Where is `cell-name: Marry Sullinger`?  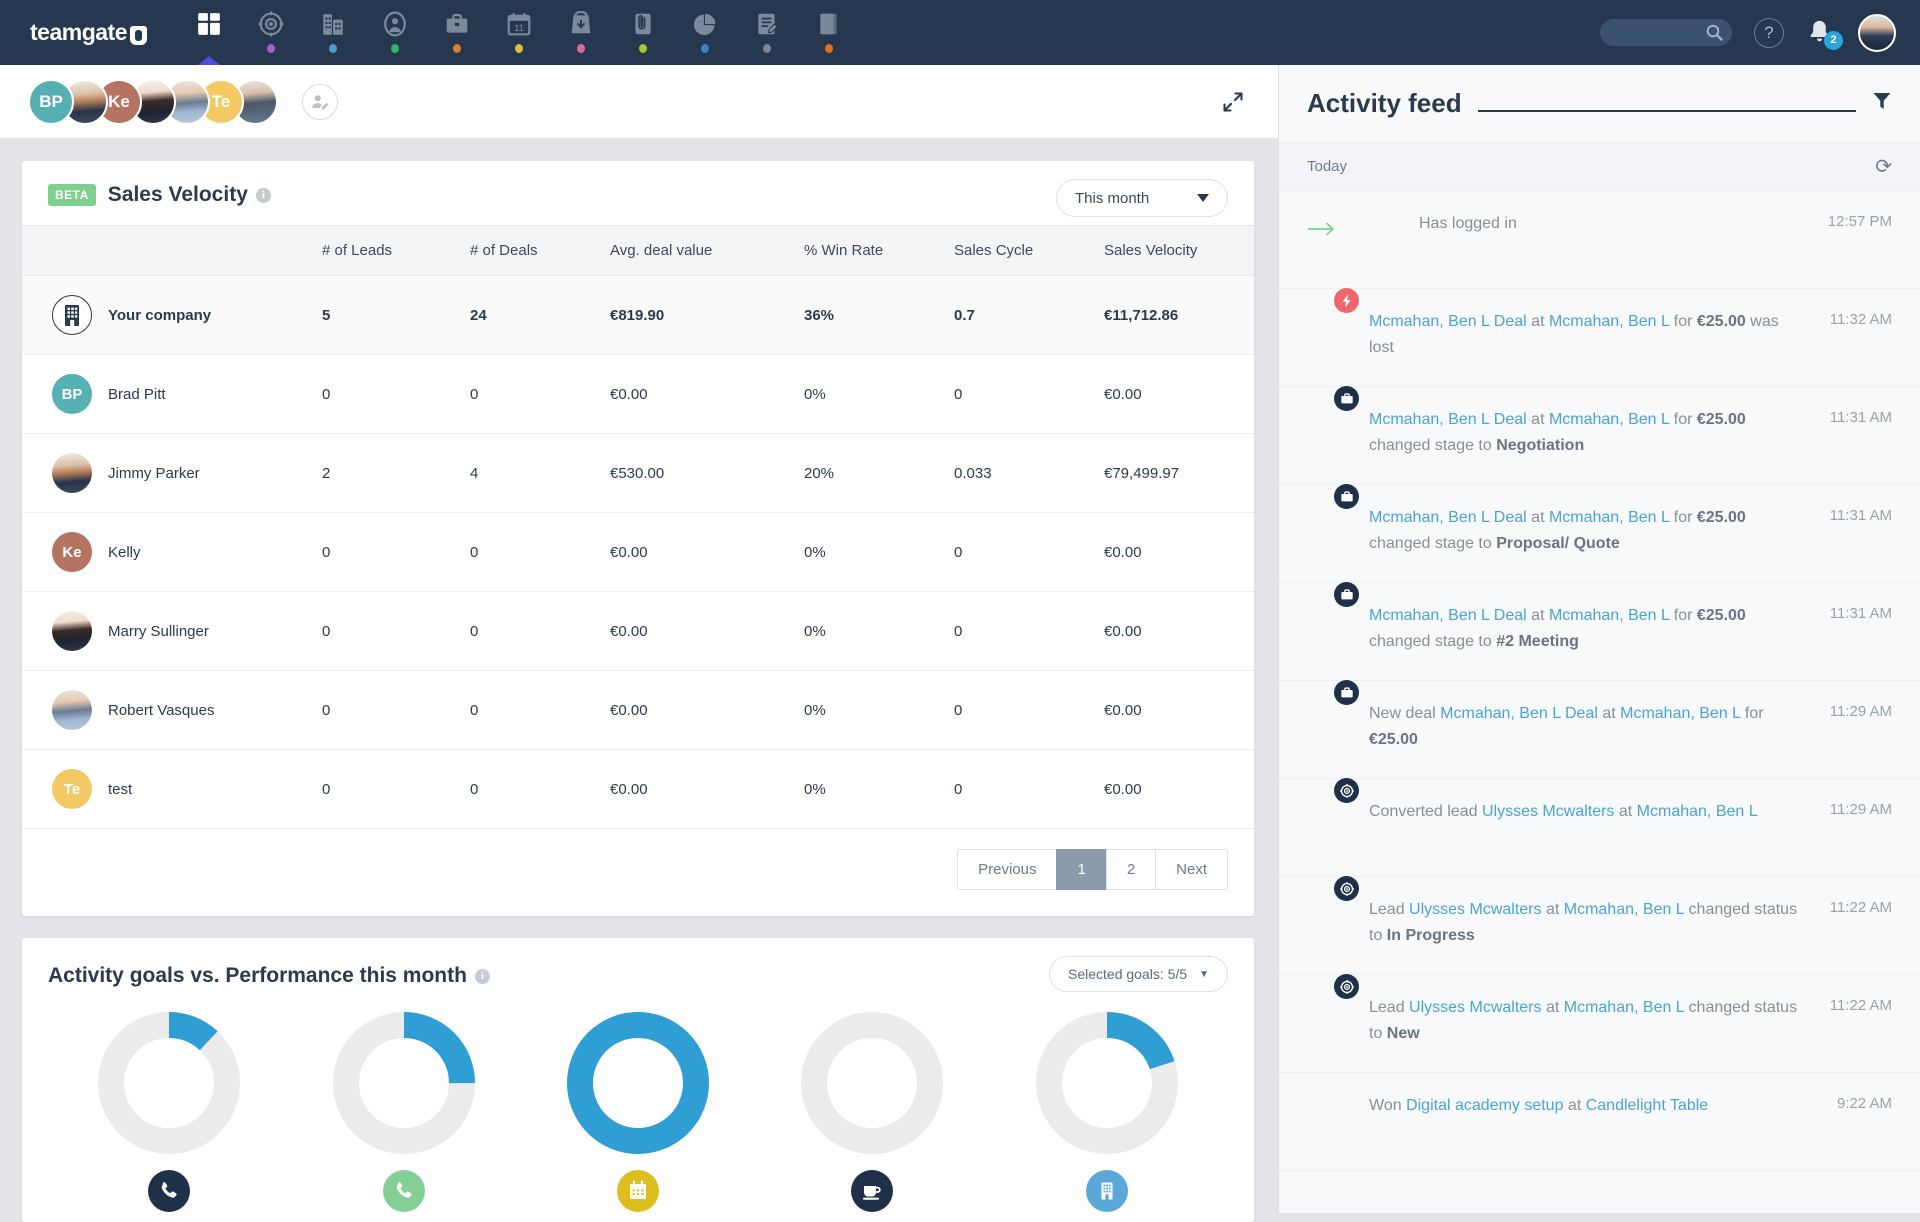 cell-name: Marry Sullinger is located at coordinates (172, 631).